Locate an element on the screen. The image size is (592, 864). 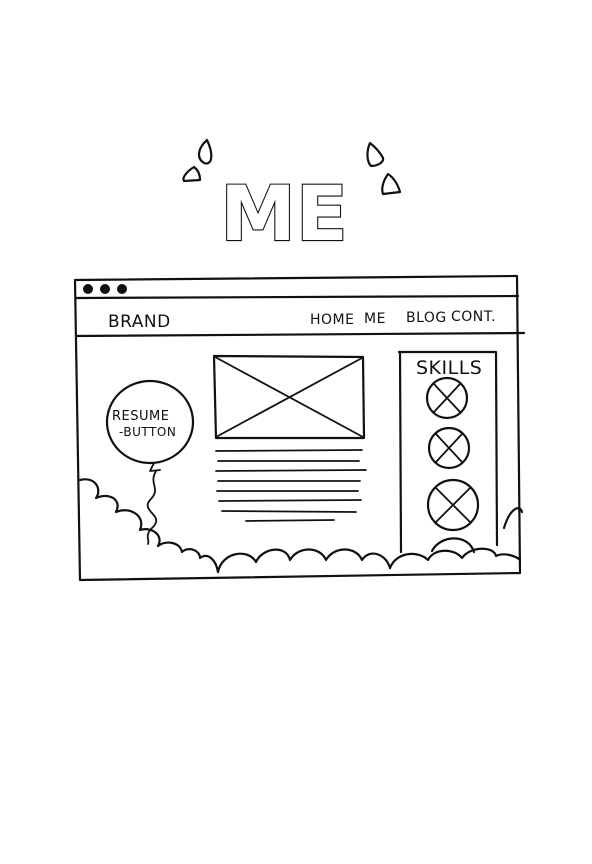
brand-logo: BRAND is located at coordinates (139, 322).